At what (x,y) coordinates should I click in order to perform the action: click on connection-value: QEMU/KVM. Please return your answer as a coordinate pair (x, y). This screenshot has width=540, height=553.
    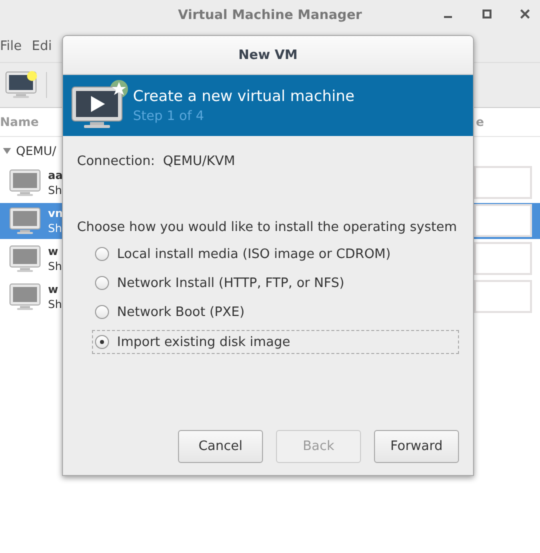
    Looking at the image, I should click on (199, 161).